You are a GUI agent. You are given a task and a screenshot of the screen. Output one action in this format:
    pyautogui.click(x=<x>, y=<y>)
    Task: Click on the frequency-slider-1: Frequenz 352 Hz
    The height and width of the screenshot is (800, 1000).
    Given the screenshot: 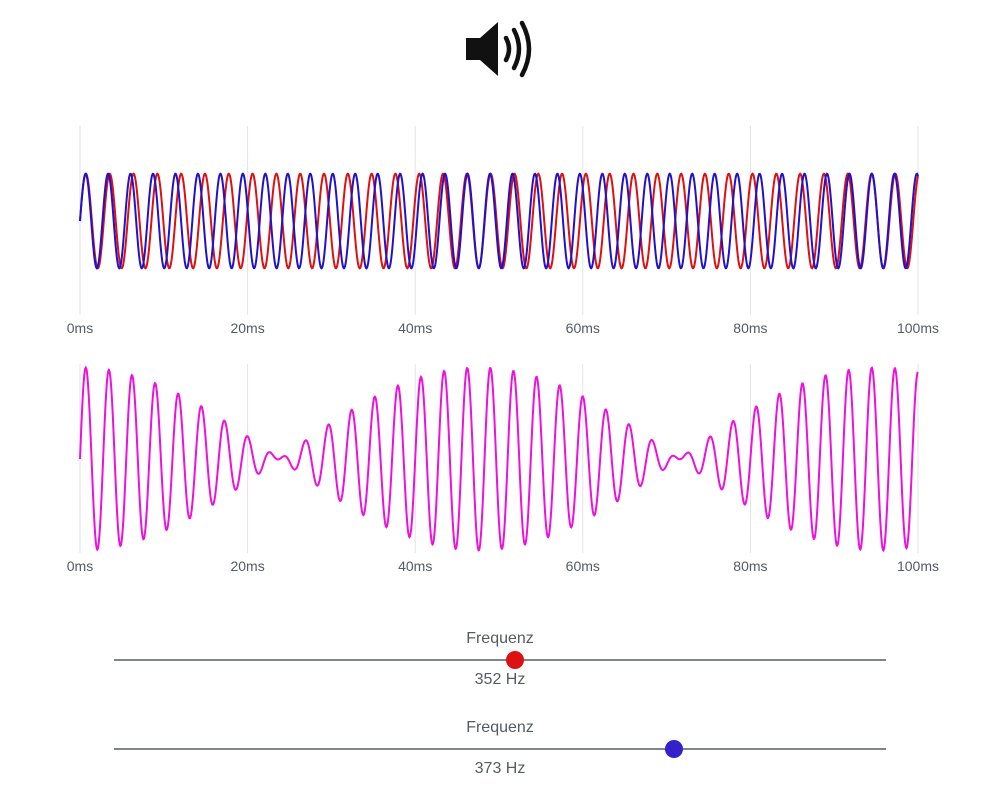 What is the action you would take?
    pyautogui.click(x=500, y=660)
    